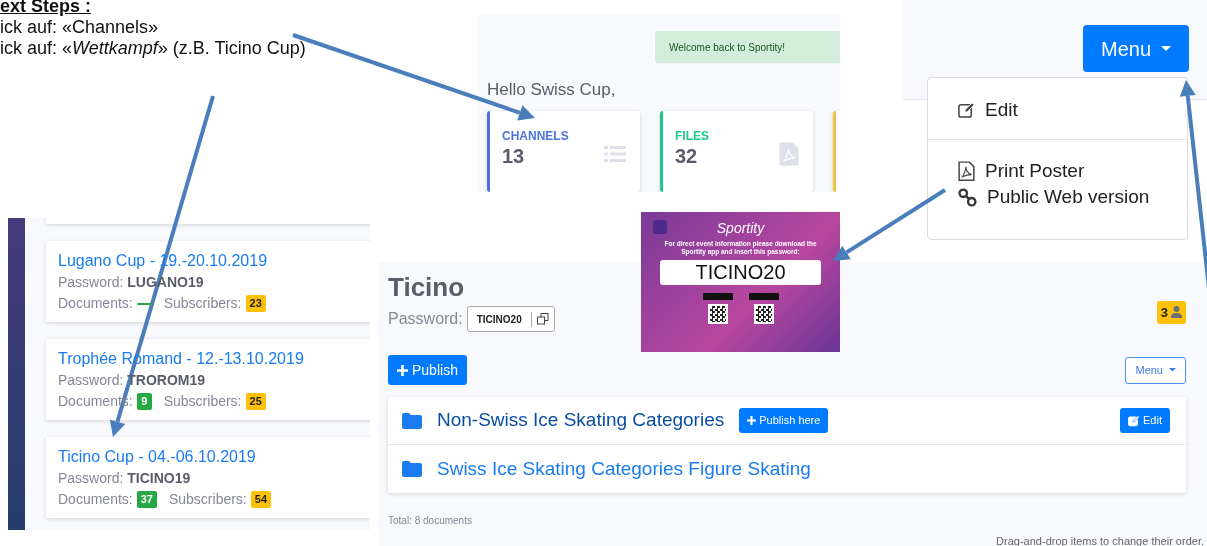 The height and width of the screenshot is (546, 1207). I want to click on menu-item: Print Poster, so click(1057, 171).